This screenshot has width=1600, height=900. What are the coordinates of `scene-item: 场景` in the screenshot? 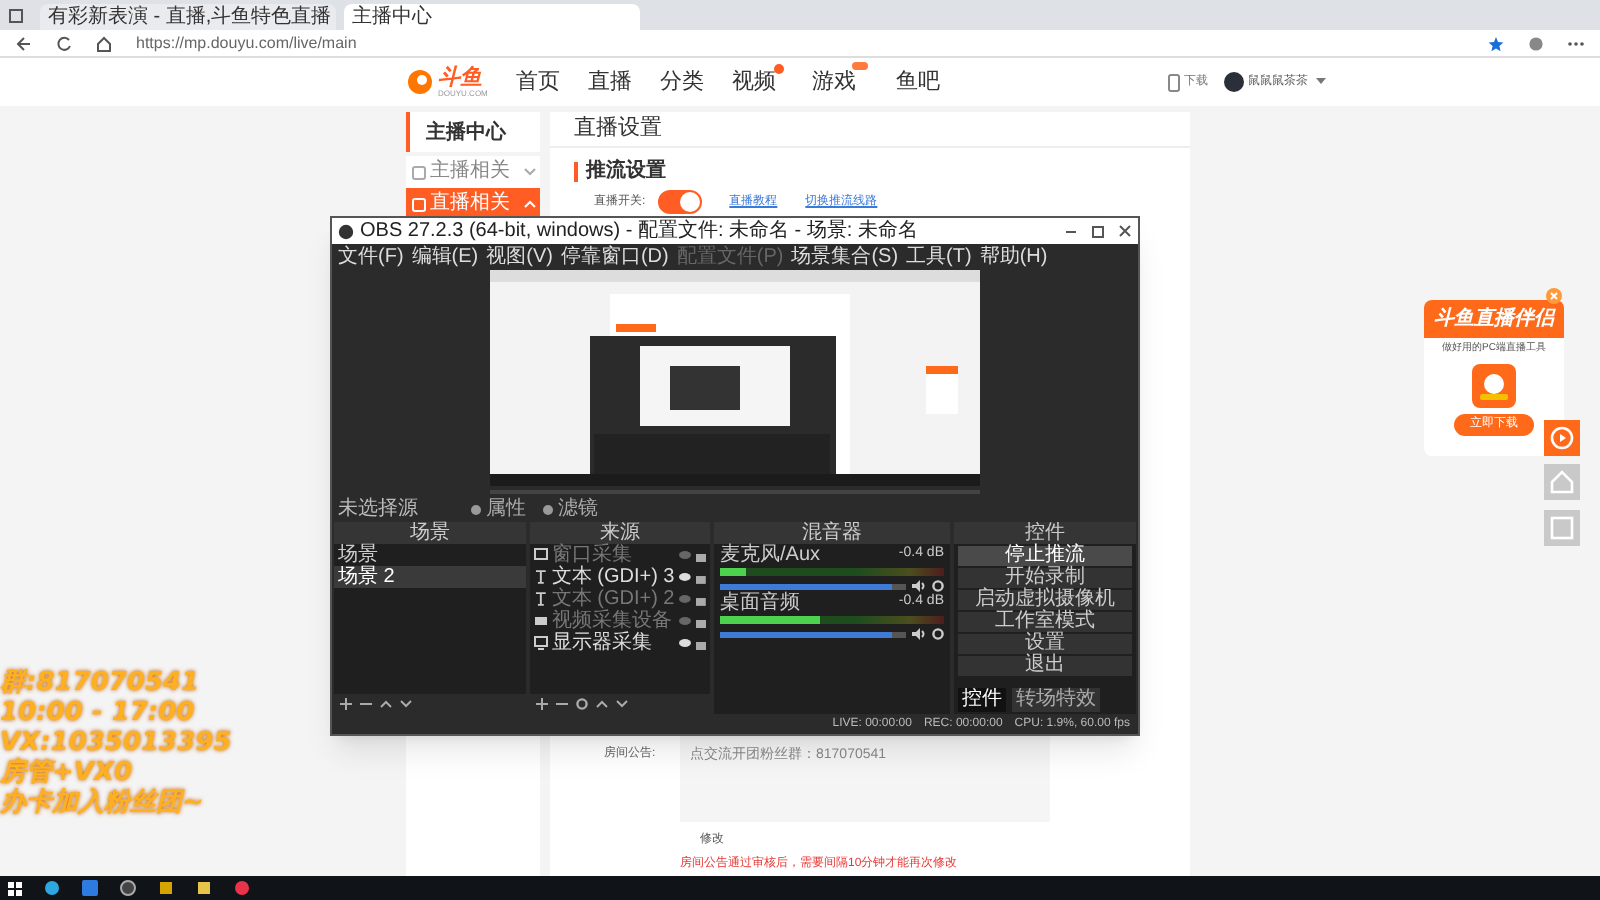 It's located at (430, 555).